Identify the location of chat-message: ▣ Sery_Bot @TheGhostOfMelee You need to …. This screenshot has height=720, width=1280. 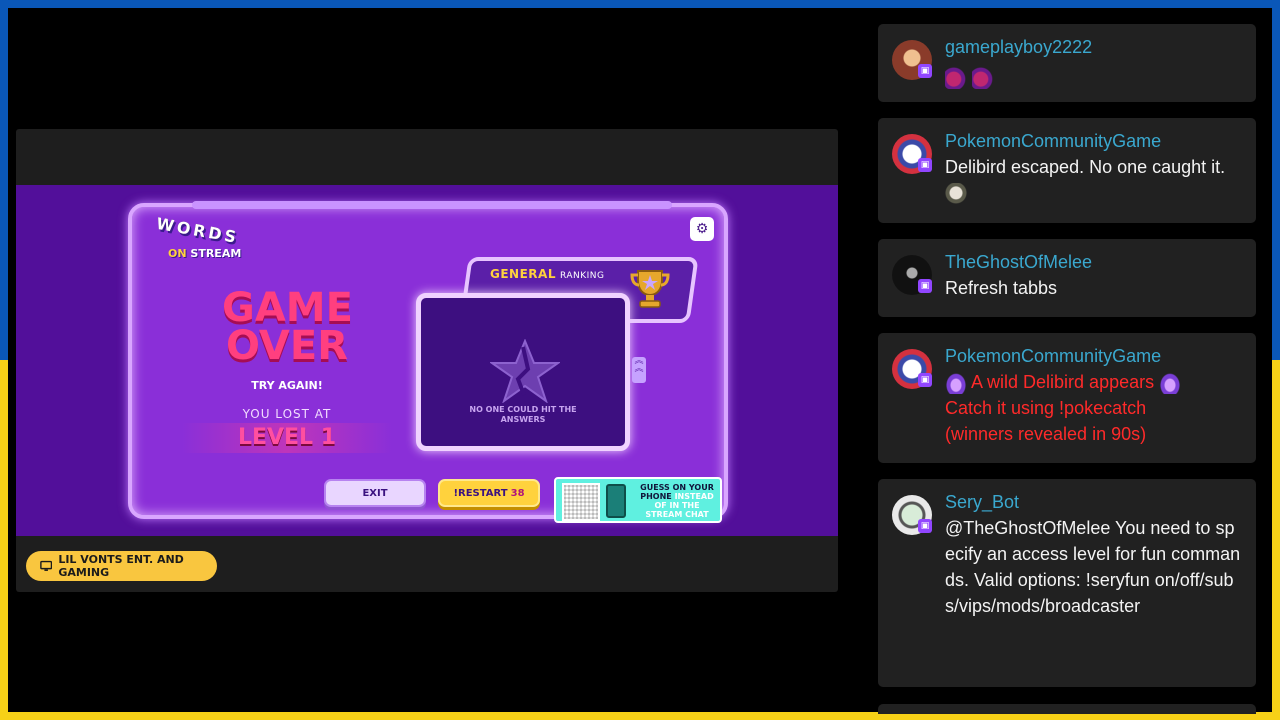
(1067, 583).